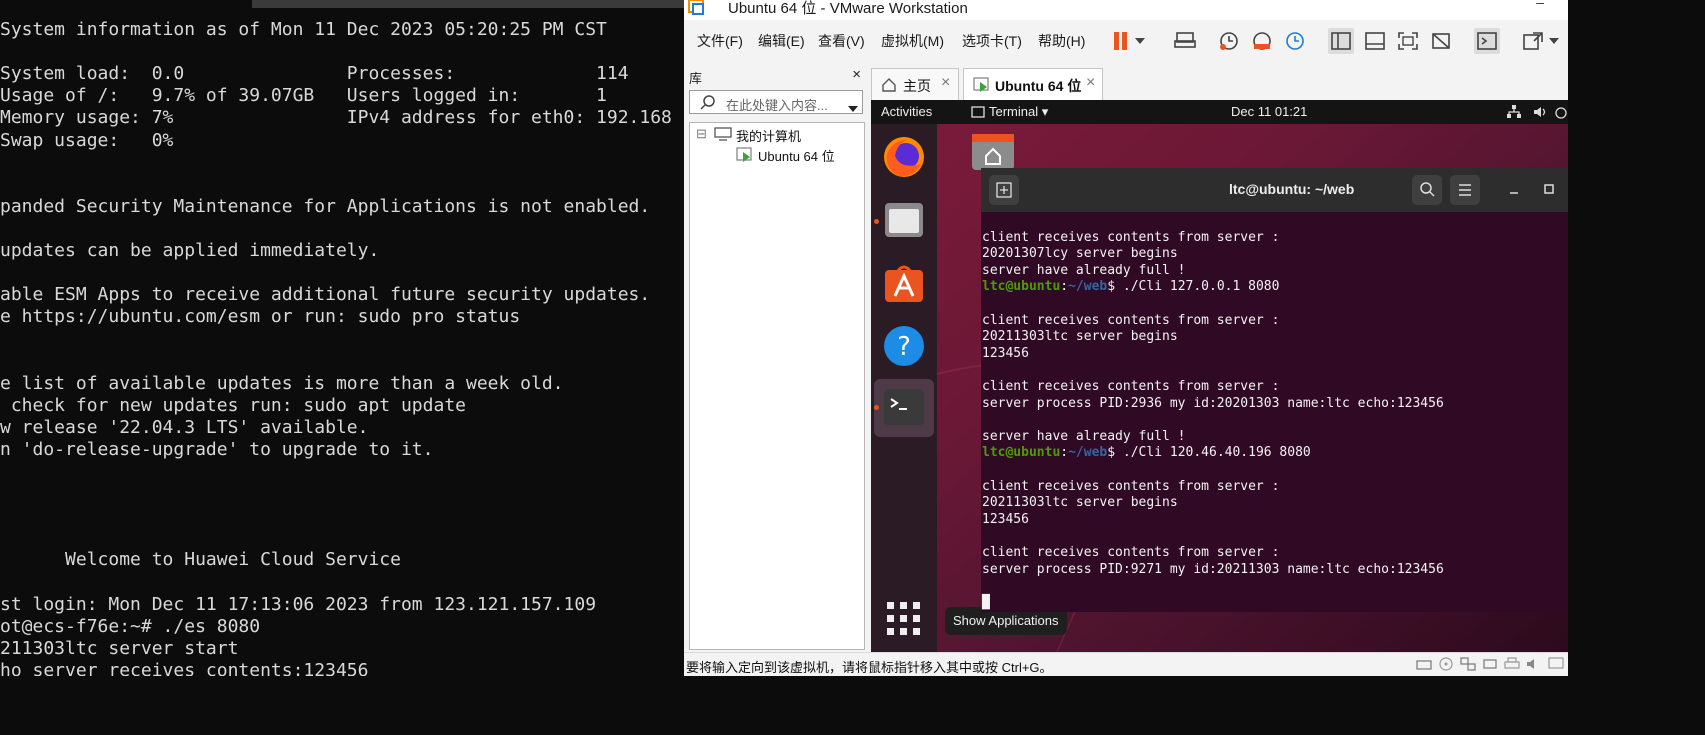 The image size is (1705, 735). Describe the element at coordinates (1441, 41) in the screenshot. I see `unity-icon` at that location.